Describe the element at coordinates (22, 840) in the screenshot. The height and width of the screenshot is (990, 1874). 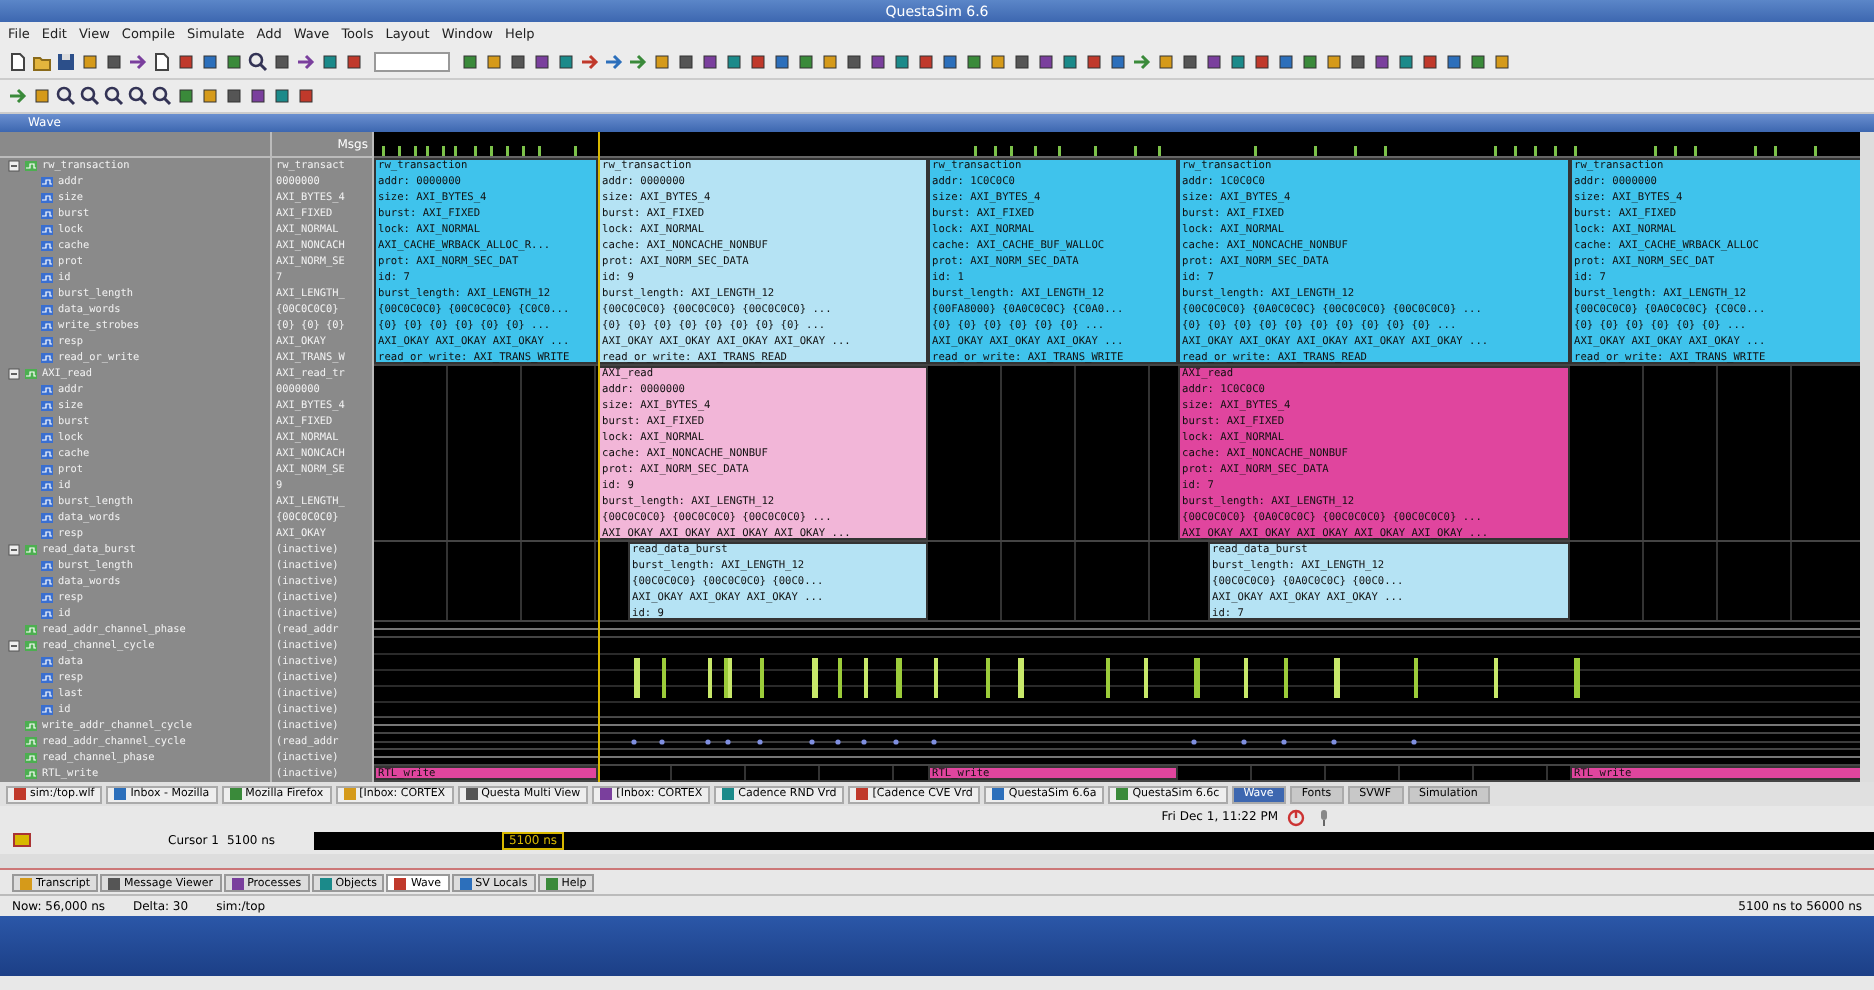
I see `cursor-icon` at that location.